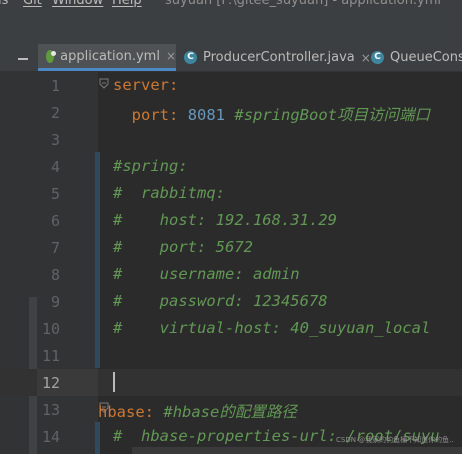  I want to click on code-line: 11, so click(231, 355).